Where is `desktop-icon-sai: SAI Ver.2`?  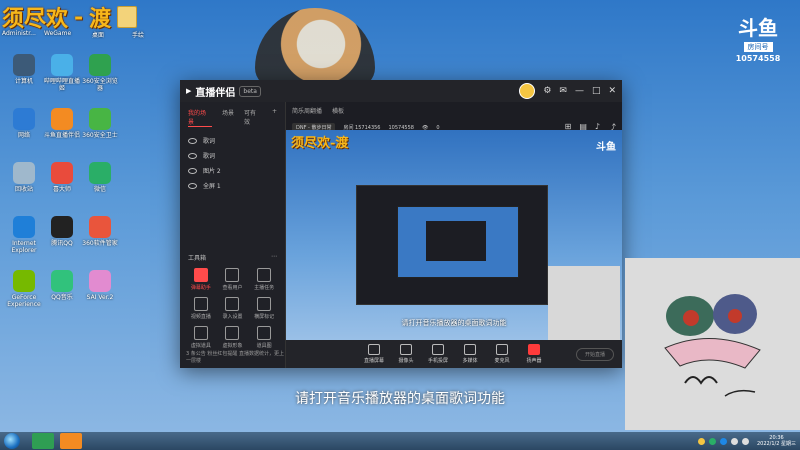 desktop-icon-sai: SAI Ver.2 is located at coordinates (100, 285).